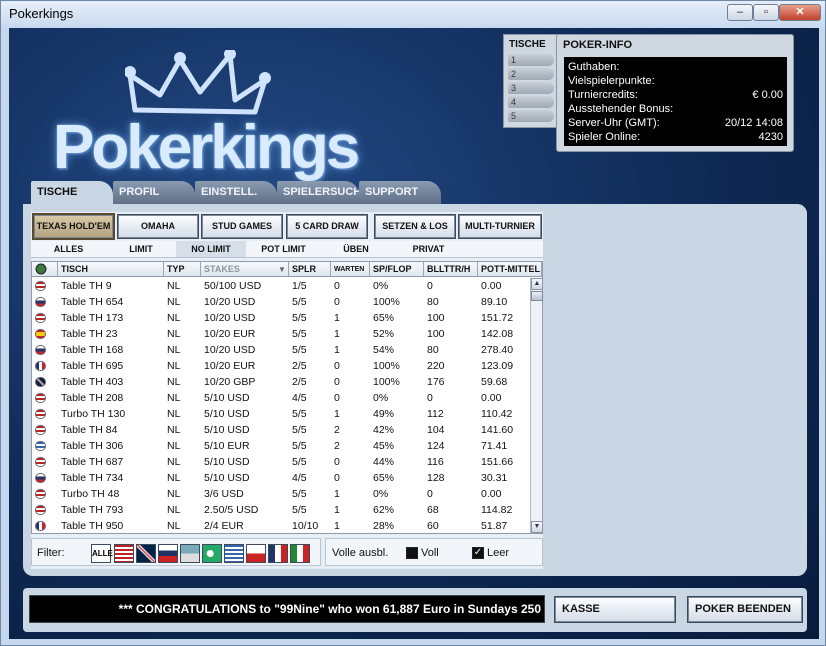 The width and height of the screenshot is (826, 646). I want to click on table-row: Table TH 793 NL 2.50/5 USD 5/5 1 62% 68 114.82, so click(280, 510).